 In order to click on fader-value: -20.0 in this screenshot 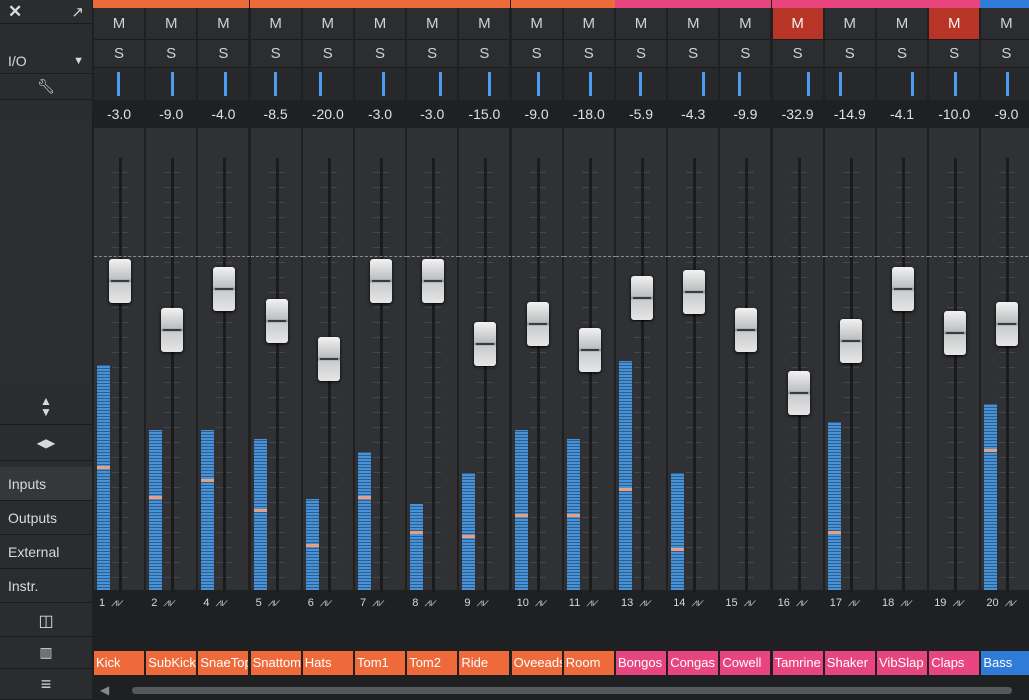, I will do `click(328, 114)`.